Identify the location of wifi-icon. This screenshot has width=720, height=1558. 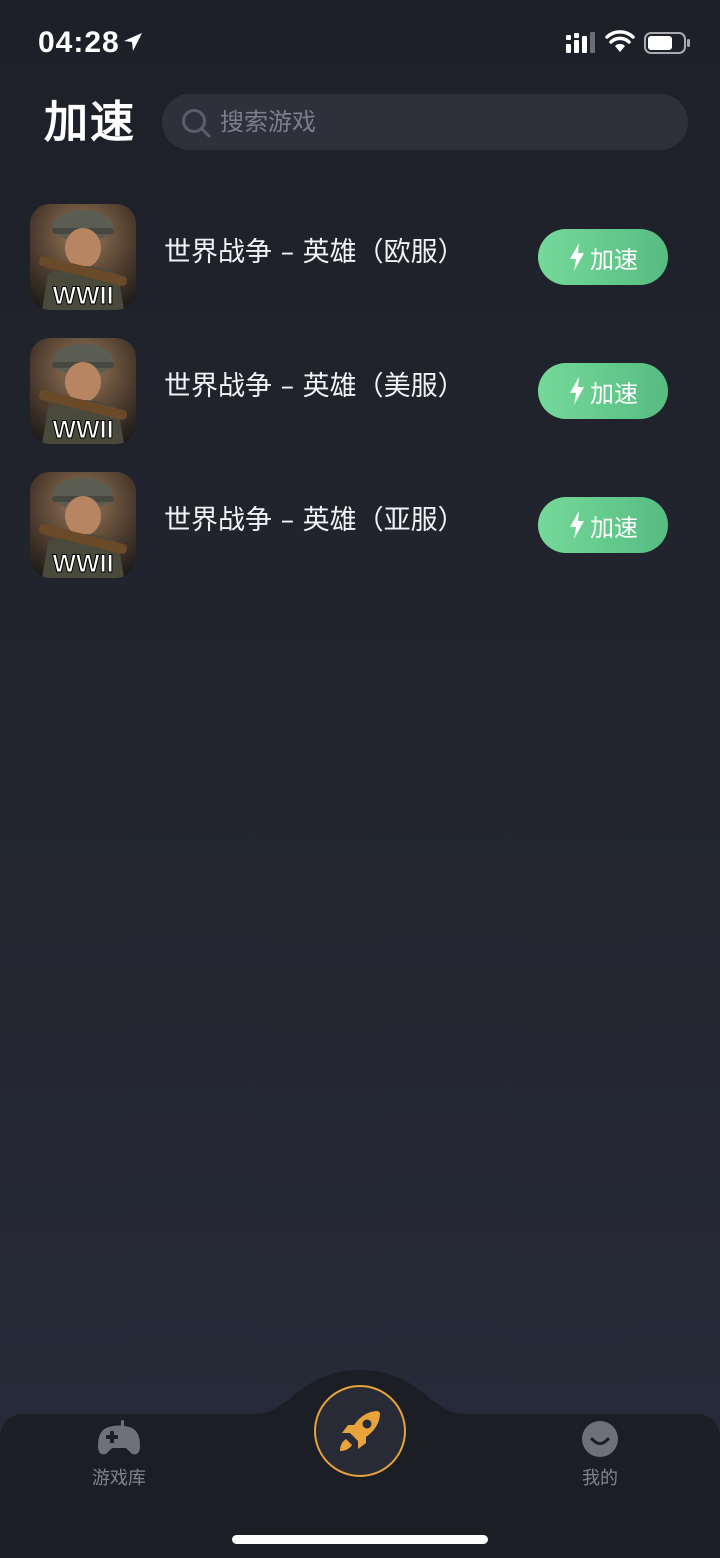
(620, 41).